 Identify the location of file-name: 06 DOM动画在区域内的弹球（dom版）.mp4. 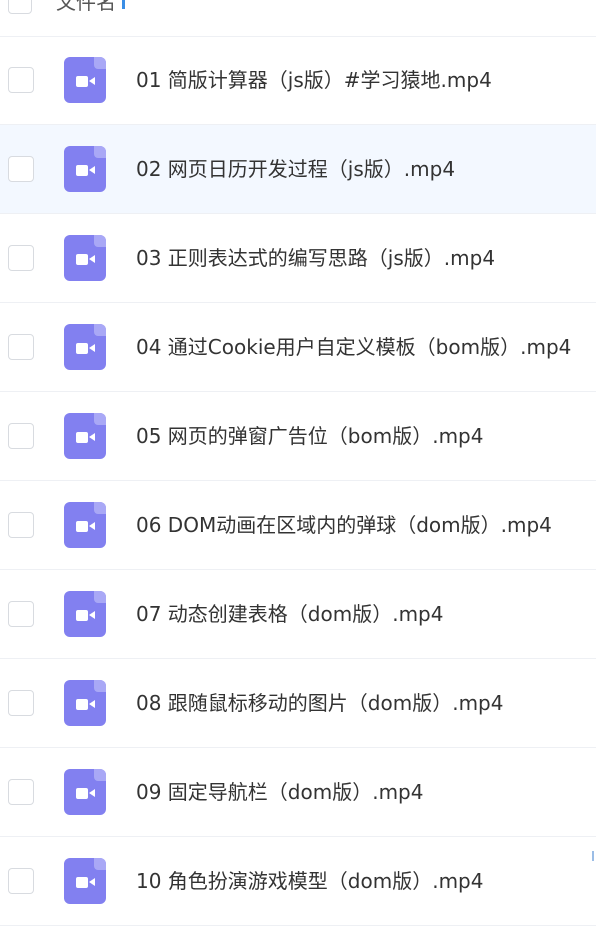
(344, 525).